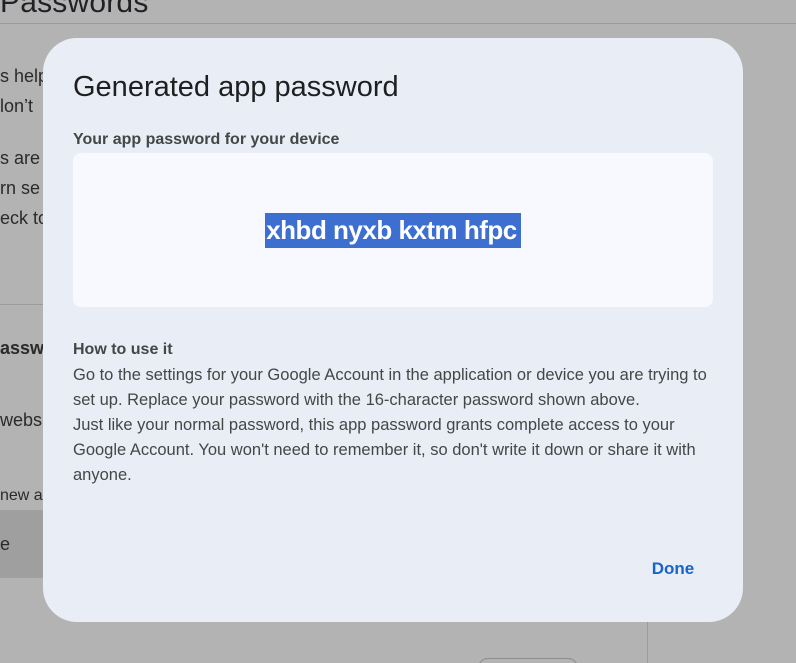 This screenshot has height=663, width=796. Describe the element at coordinates (528, 660) in the screenshot. I see `background-pill-button` at that location.